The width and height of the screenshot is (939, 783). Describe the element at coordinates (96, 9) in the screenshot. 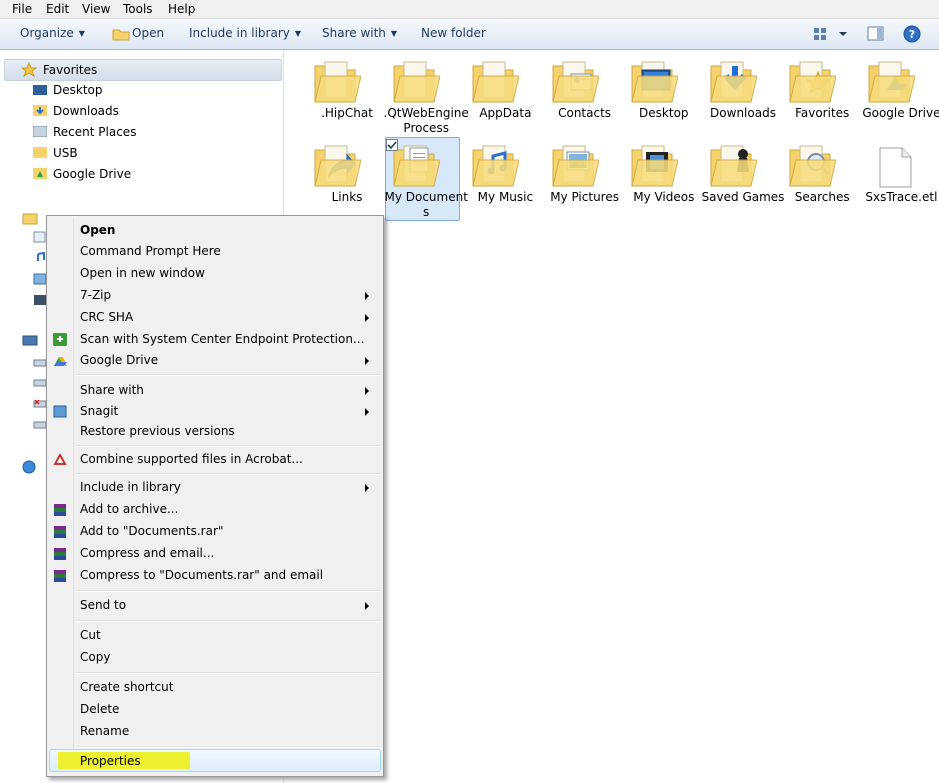

I see `menu-view: View` at that location.